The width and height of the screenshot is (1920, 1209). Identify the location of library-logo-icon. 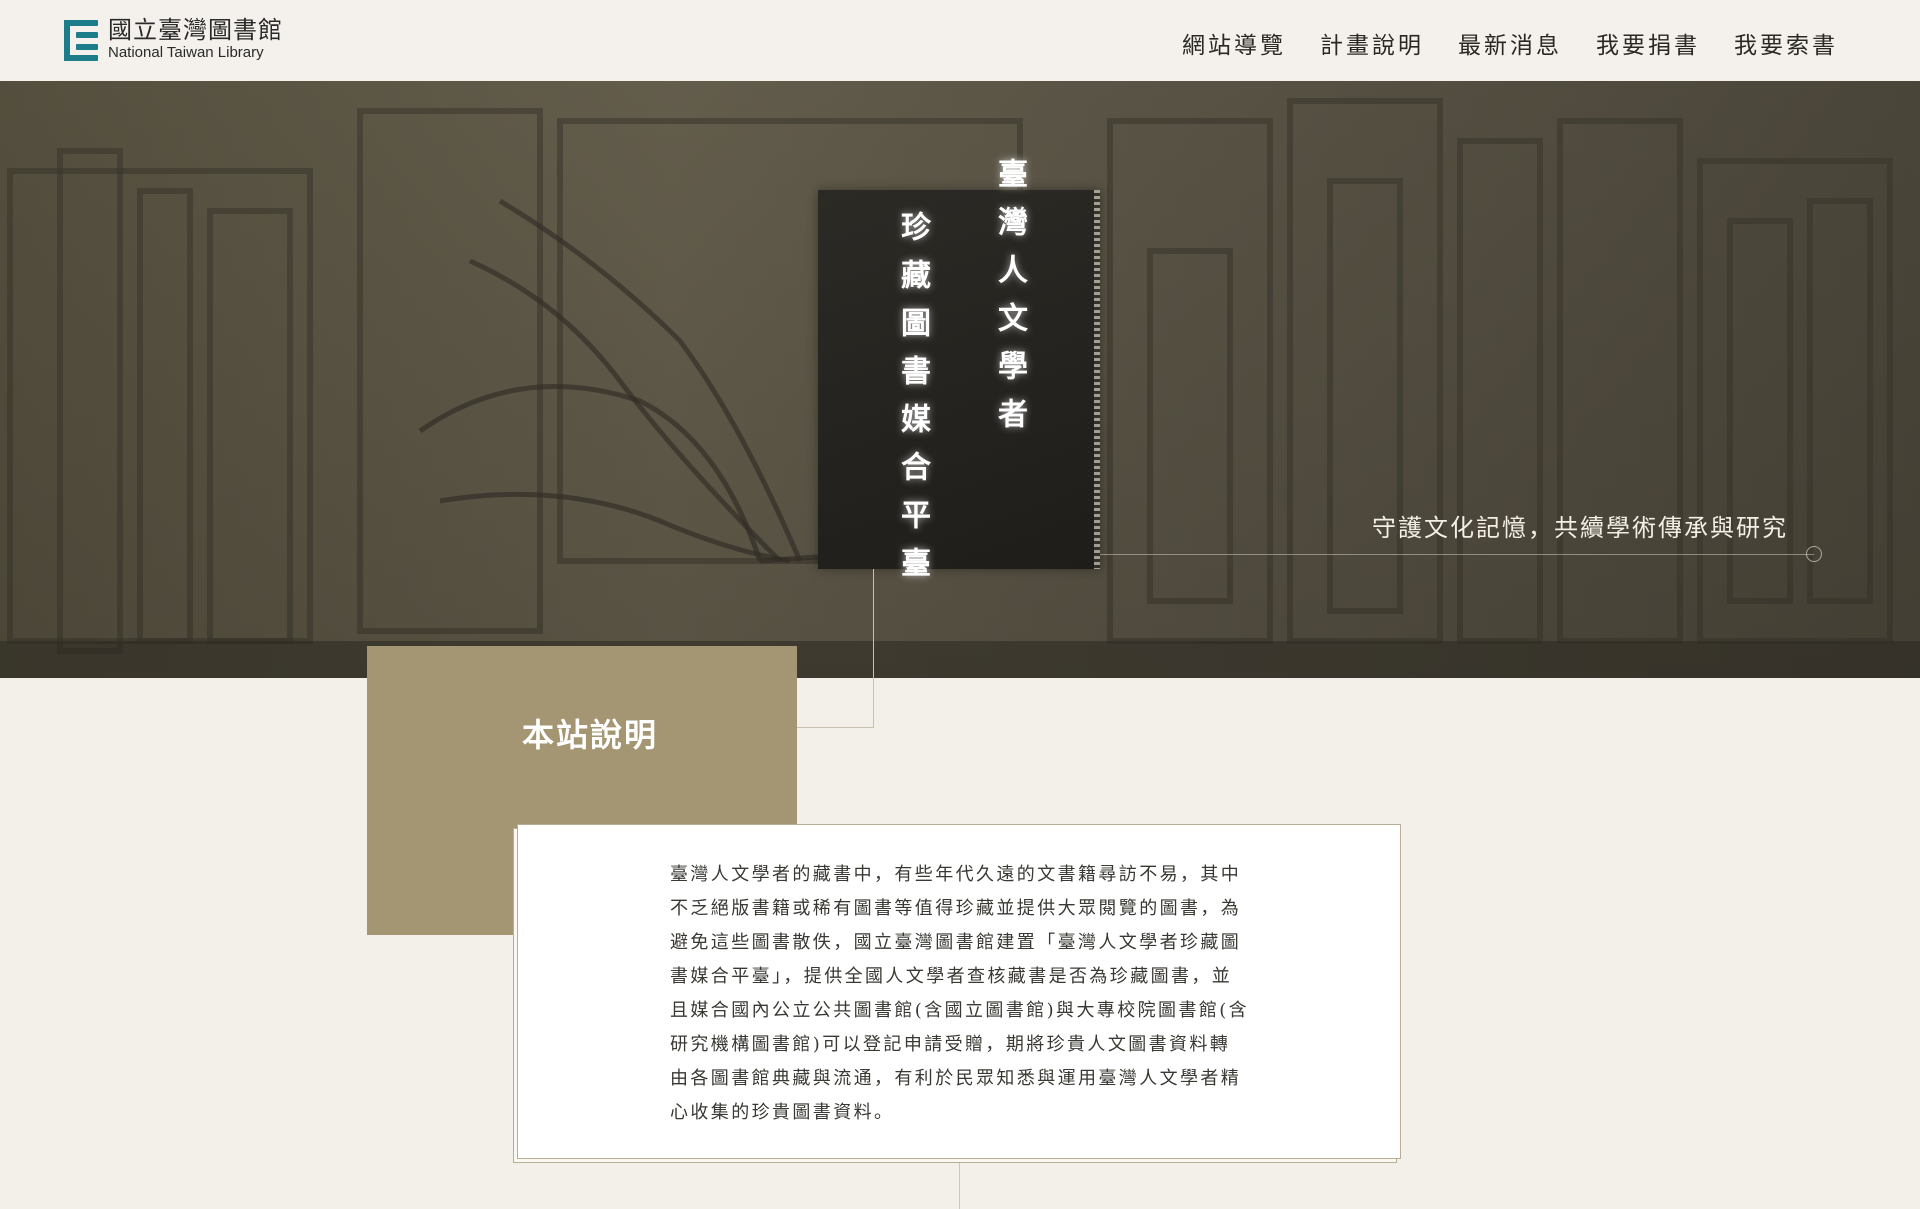
(82, 40).